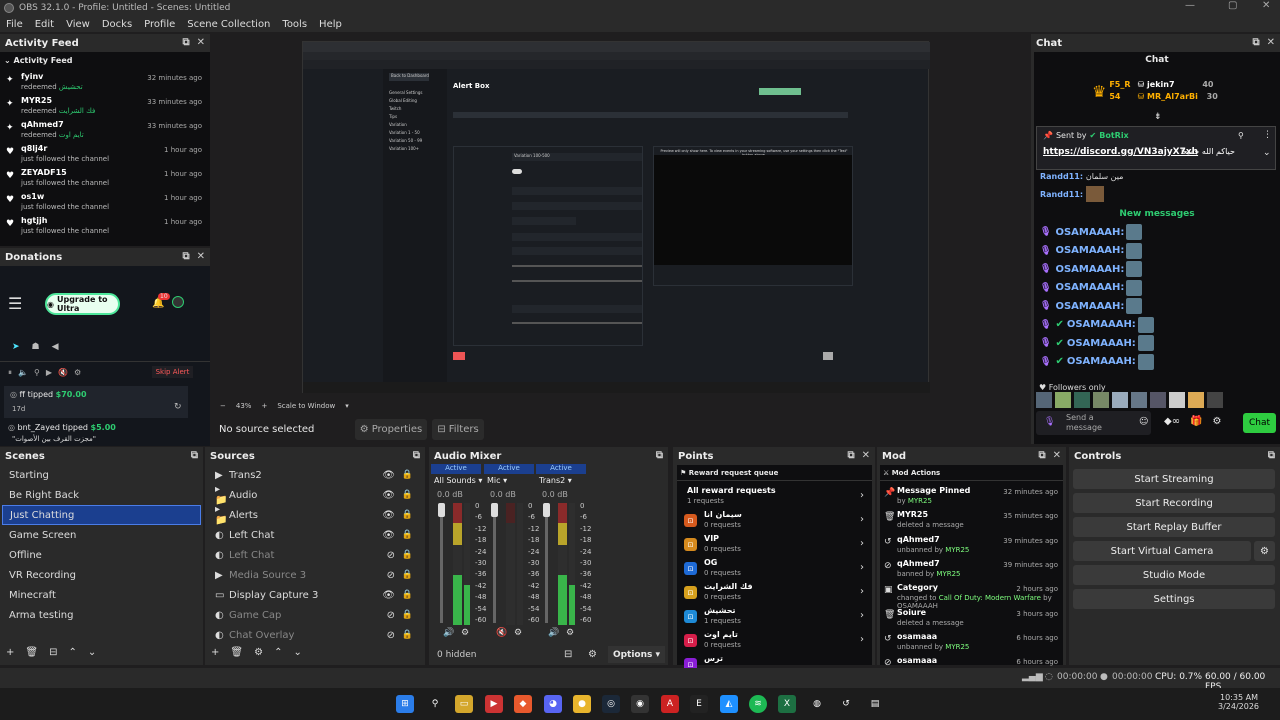 The height and width of the screenshot is (720, 1280). I want to click on source-item: ▶ Trans2 👁 🔒, so click(315, 475).